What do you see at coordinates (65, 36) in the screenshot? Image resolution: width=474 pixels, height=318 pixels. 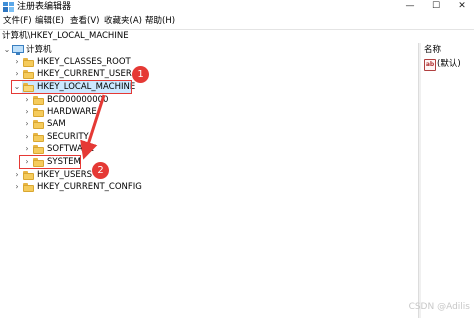 I see `address-path: 计算机\HKEY_LOCAL_MACHINE` at bounding box center [65, 36].